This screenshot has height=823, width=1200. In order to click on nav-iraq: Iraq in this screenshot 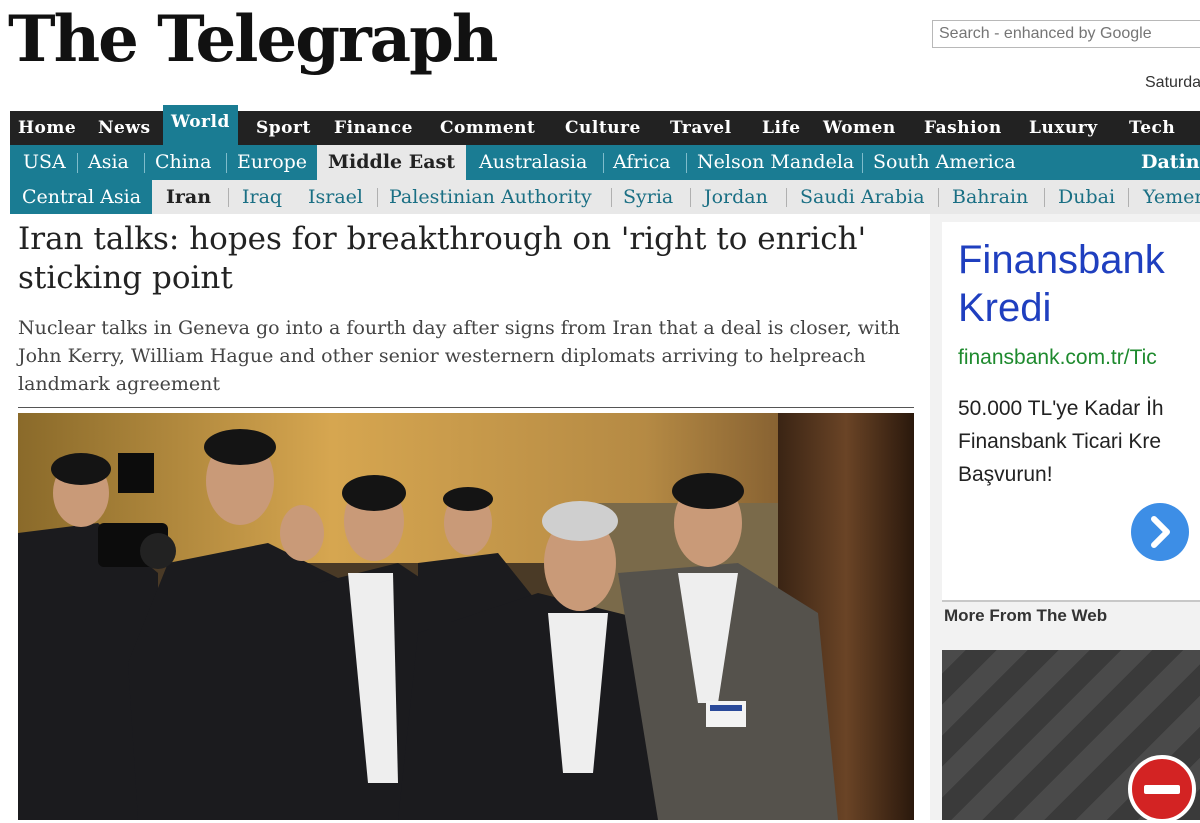, I will do `click(262, 197)`.